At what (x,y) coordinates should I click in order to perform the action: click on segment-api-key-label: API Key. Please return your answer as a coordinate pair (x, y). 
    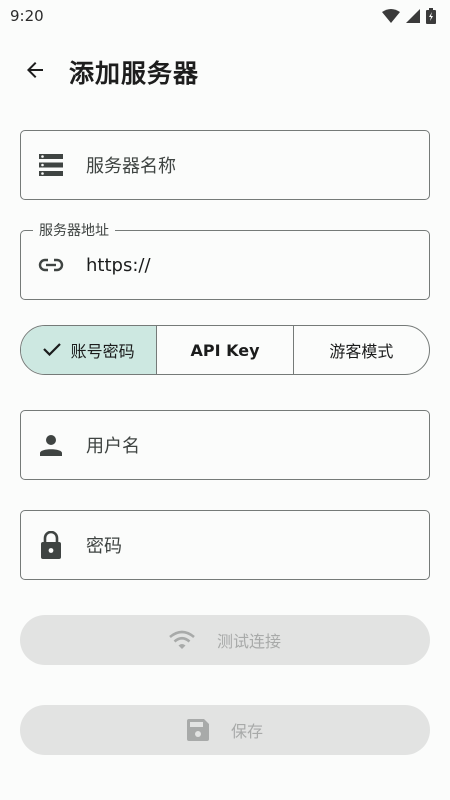
    Looking at the image, I should click on (225, 350).